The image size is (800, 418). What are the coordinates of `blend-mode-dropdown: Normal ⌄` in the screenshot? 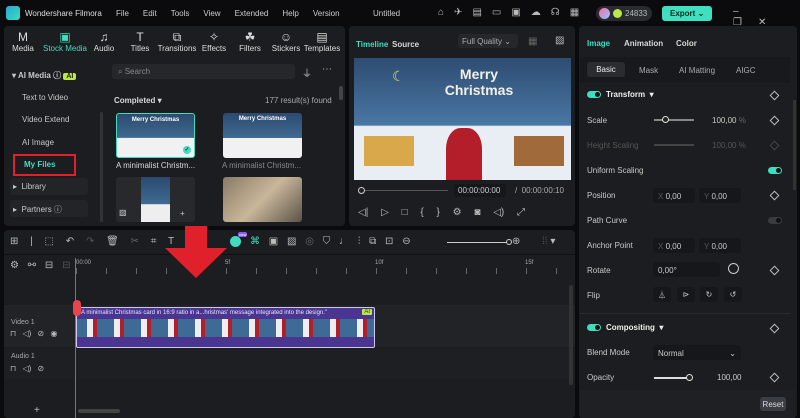 It's located at (697, 352).